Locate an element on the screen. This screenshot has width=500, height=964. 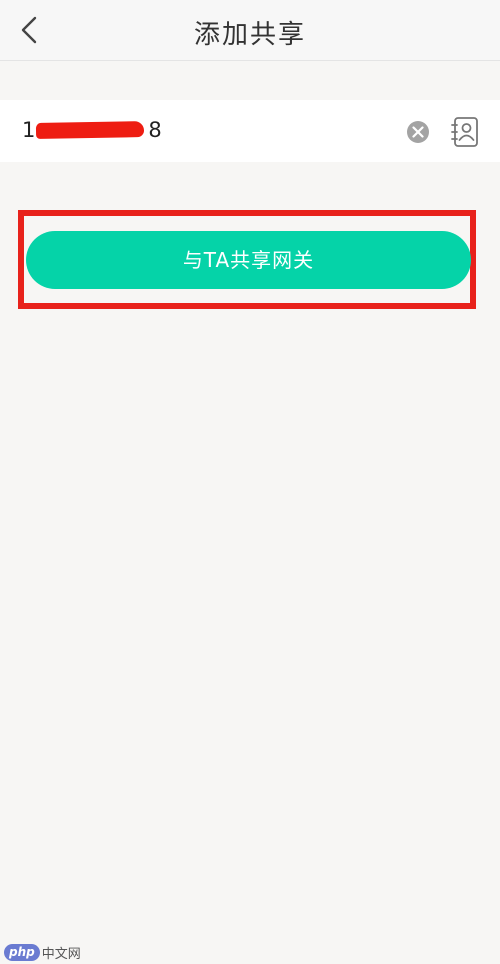
watermark: php 中文网 is located at coordinates (42, 952).